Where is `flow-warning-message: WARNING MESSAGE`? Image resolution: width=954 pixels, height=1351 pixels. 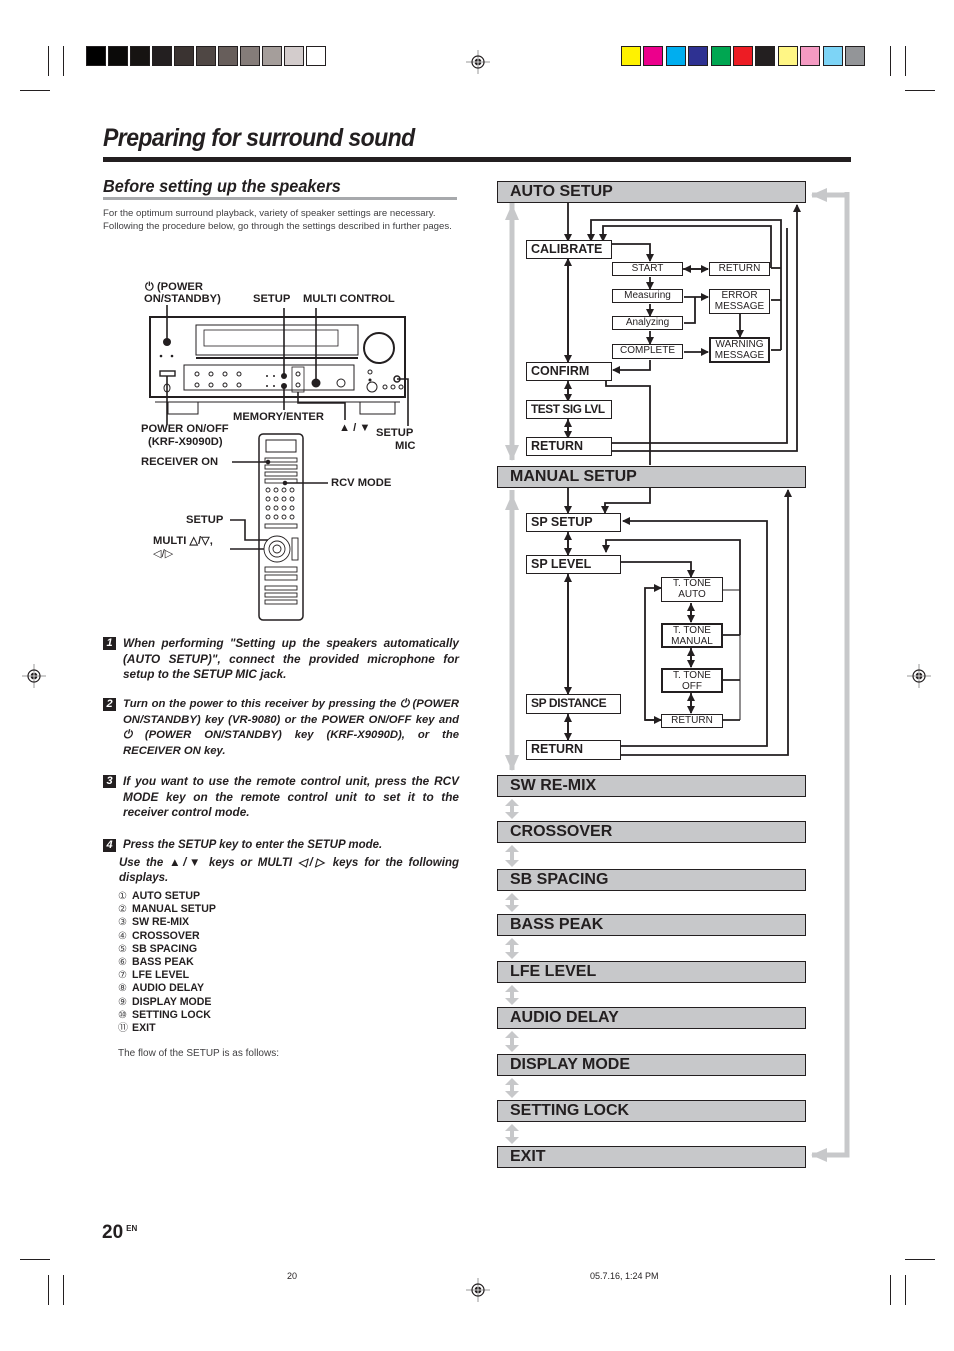 flow-warning-message: WARNING MESSAGE is located at coordinates (739, 350).